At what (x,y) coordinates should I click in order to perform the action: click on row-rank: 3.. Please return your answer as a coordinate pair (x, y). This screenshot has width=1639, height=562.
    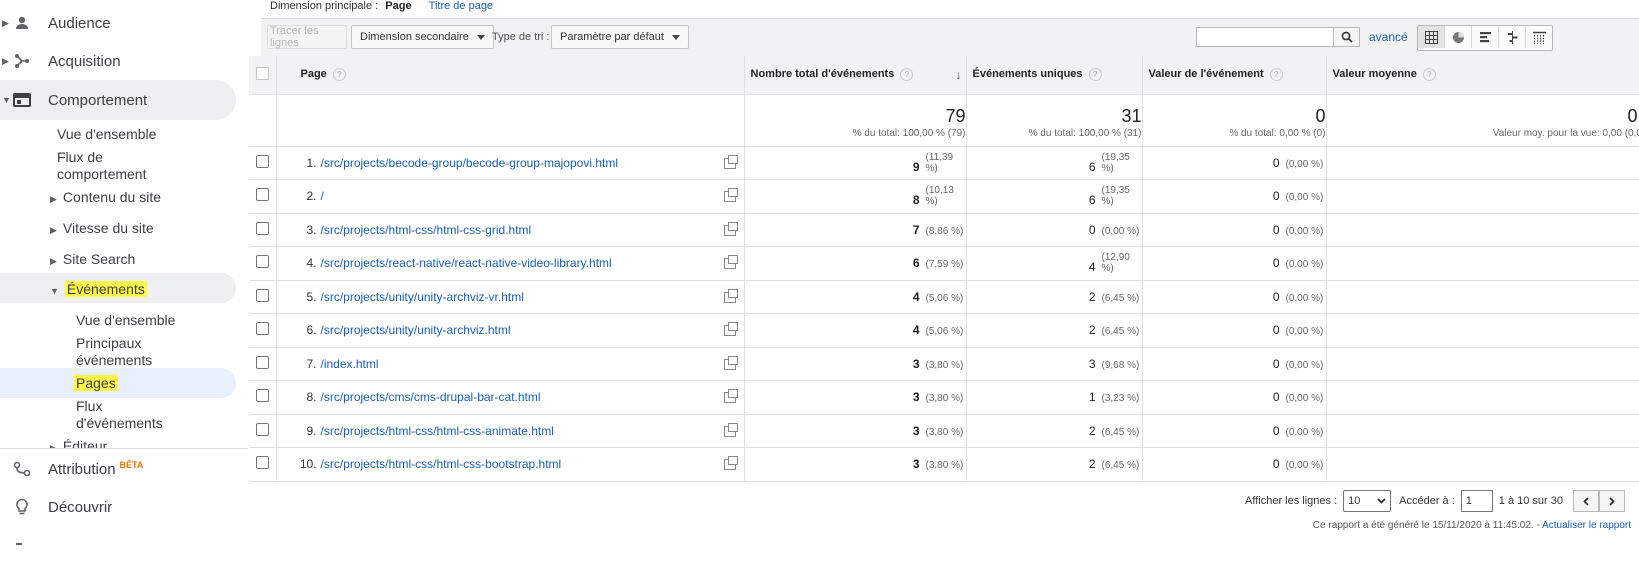
    Looking at the image, I should click on (311, 229).